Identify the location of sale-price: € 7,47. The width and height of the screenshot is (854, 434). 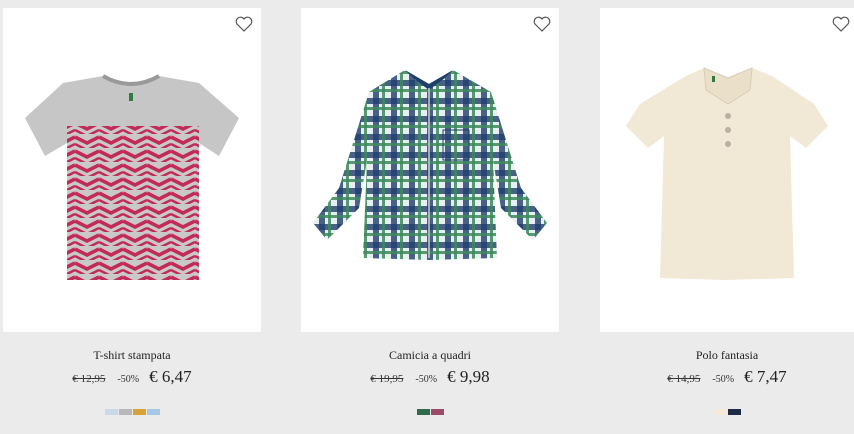
(765, 376).